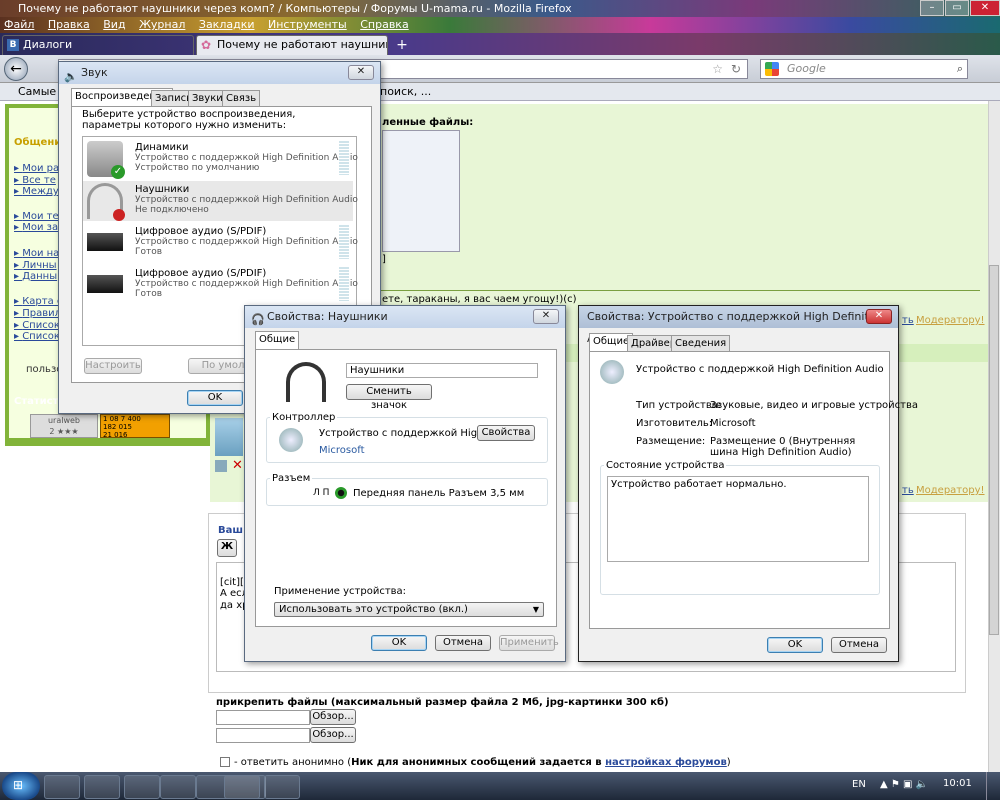 This screenshot has width=1000, height=800. What do you see at coordinates (113, 366) in the screenshot?
I see `configure-button: Настроить` at bounding box center [113, 366].